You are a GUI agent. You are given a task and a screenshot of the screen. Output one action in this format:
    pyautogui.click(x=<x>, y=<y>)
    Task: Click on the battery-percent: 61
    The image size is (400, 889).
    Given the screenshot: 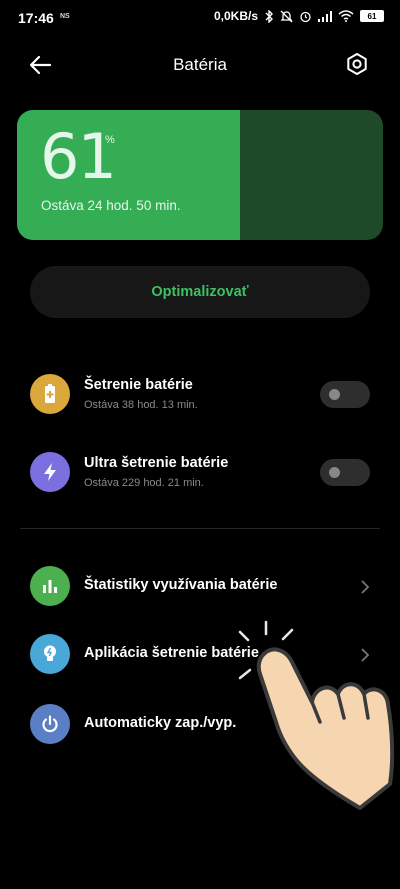 What is the action you would take?
    pyautogui.click(x=78, y=156)
    